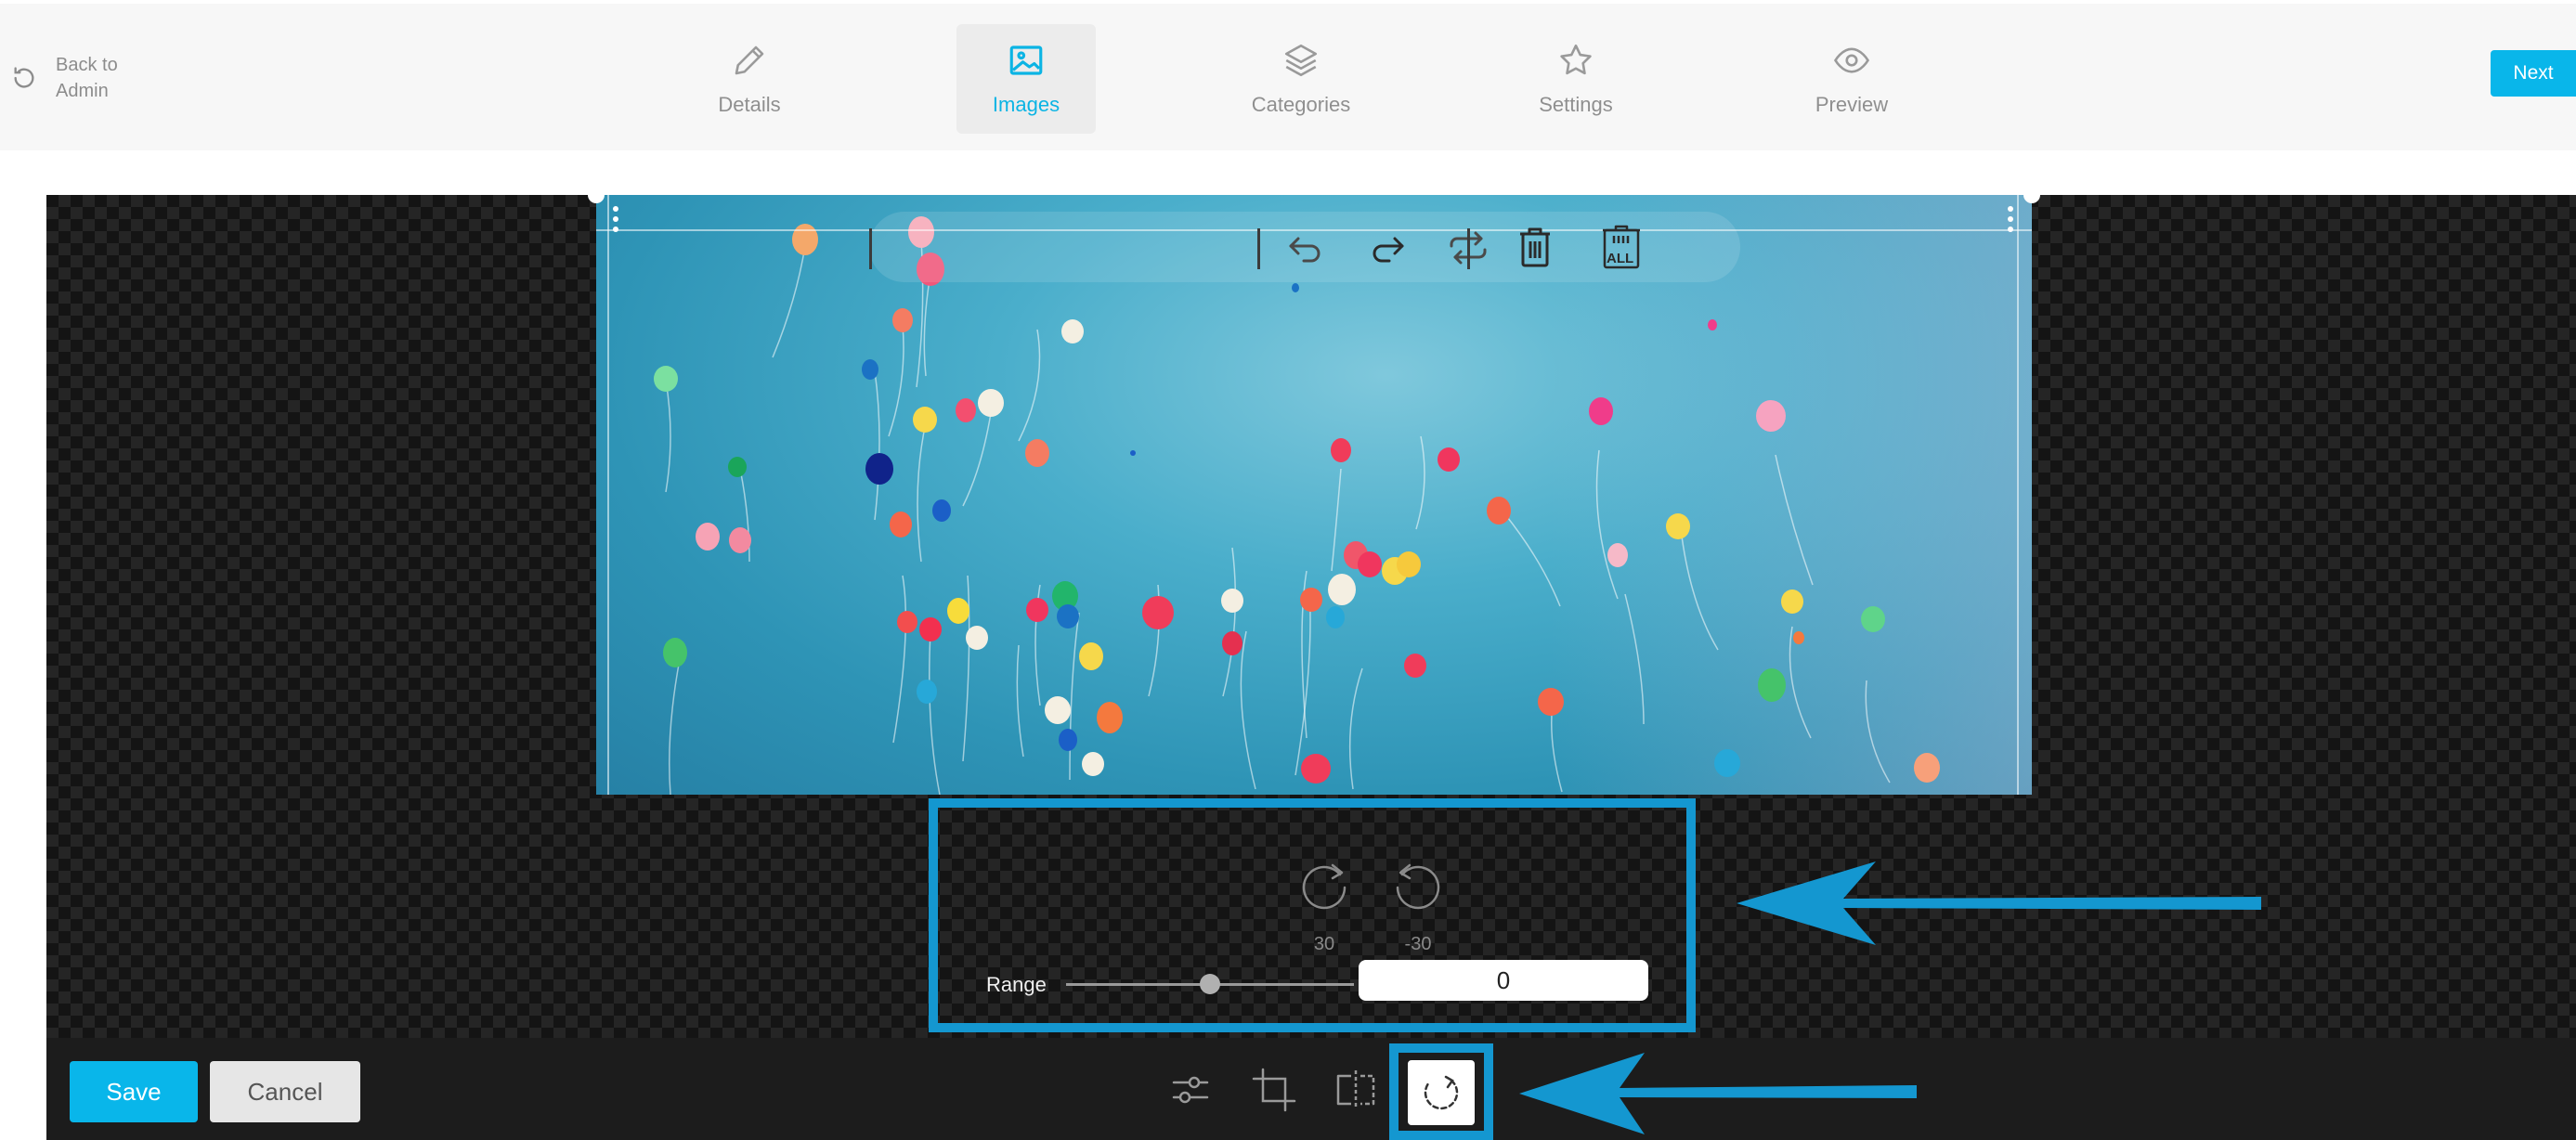 This screenshot has height=1140, width=2576. What do you see at coordinates (87, 78) in the screenshot?
I see `back-to-admin-label: Back to Admin` at bounding box center [87, 78].